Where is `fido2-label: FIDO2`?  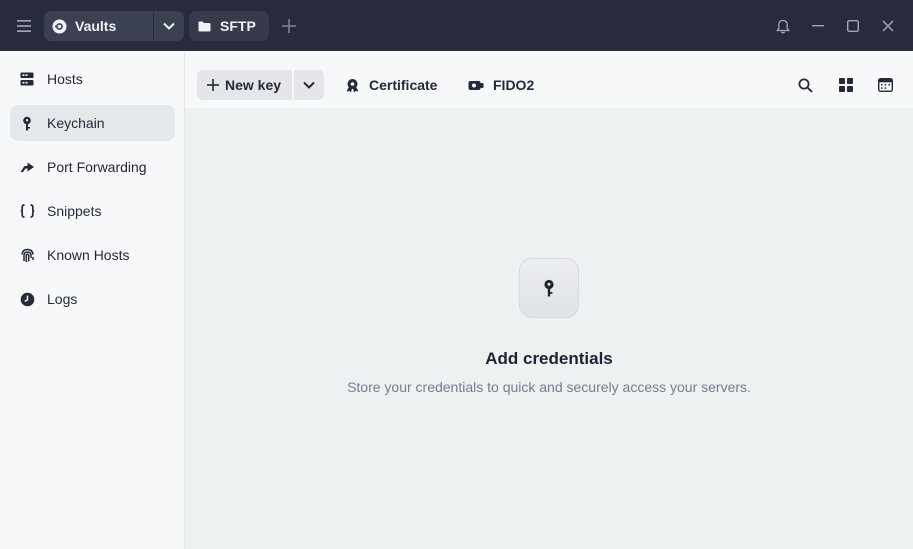
fido2-label: FIDO2 is located at coordinates (514, 85).